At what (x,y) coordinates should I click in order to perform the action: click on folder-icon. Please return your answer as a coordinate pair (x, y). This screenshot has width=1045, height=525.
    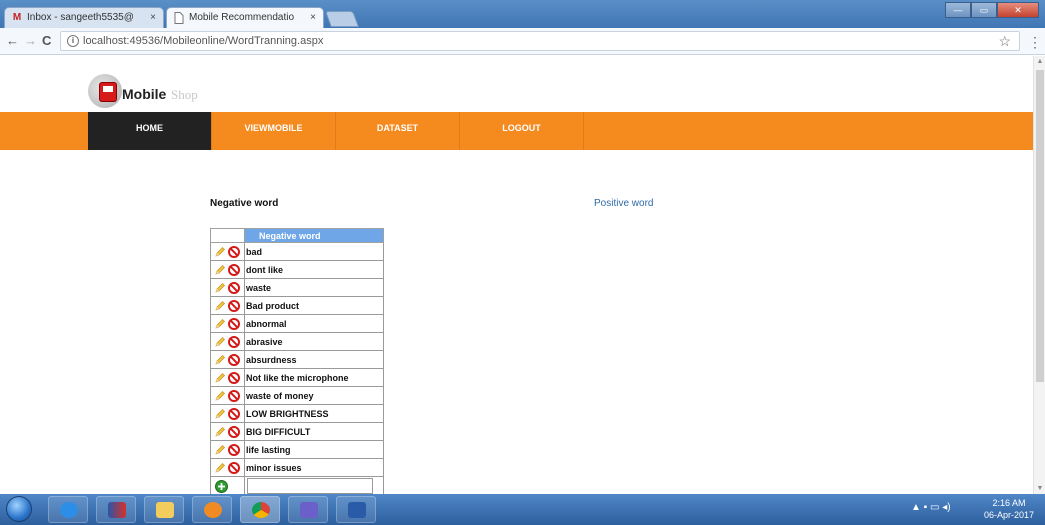
    Looking at the image, I should click on (165, 510).